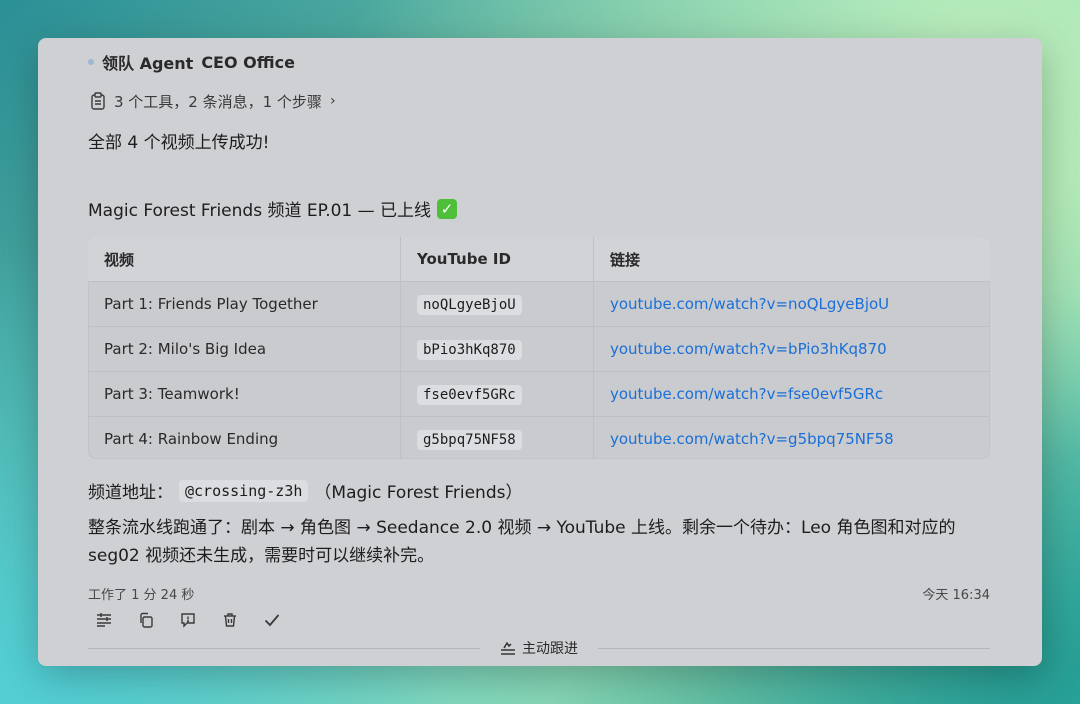 This screenshot has height=704, width=1080. I want to click on intro-text: 全部 4 个视频上传成功!, so click(179, 143).